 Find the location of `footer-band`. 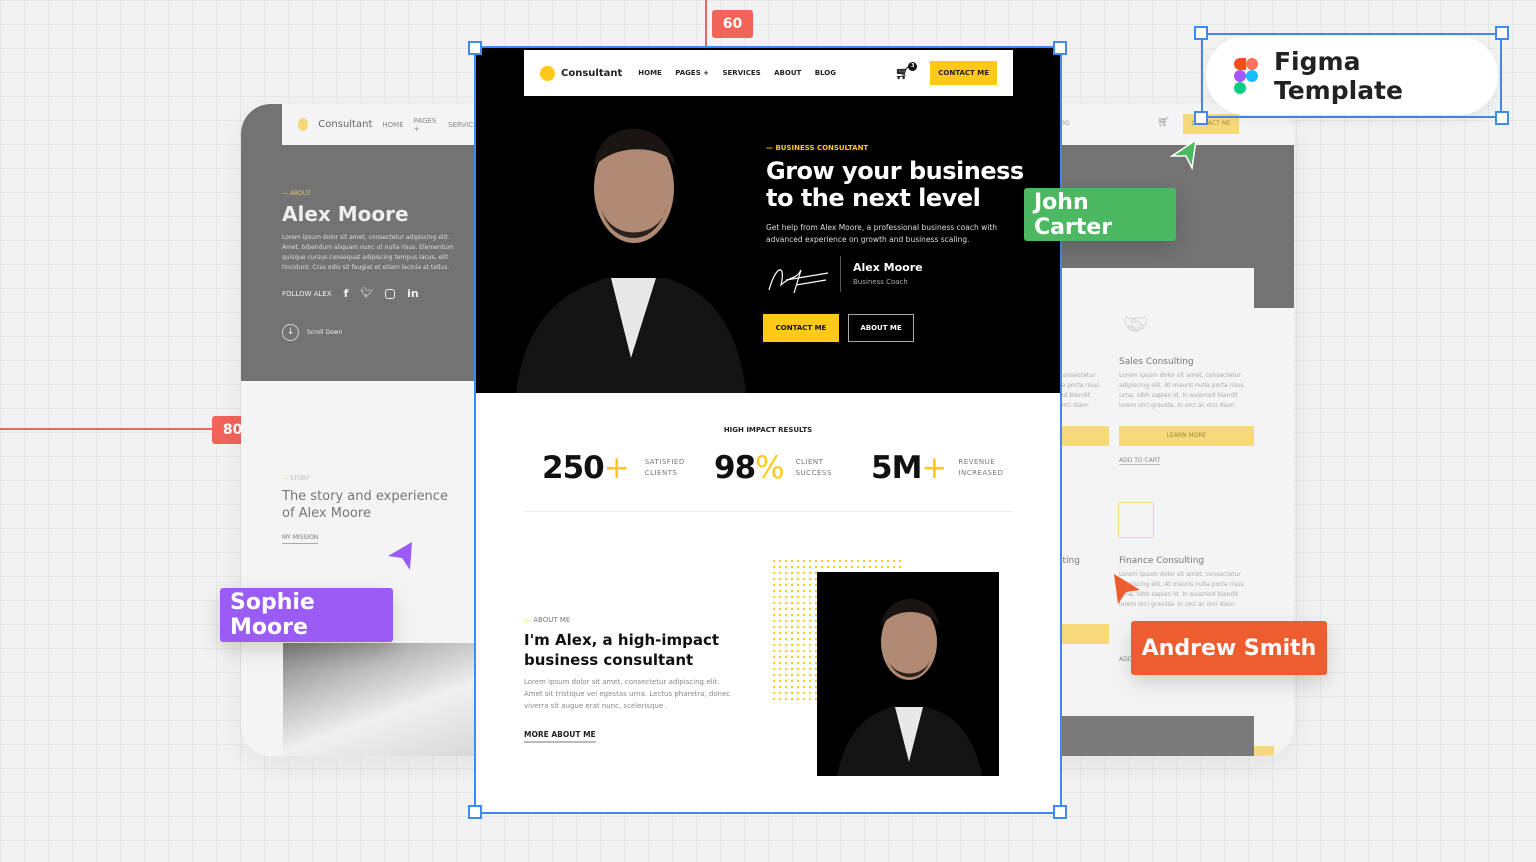

footer-band is located at coordinates (1157, 736).